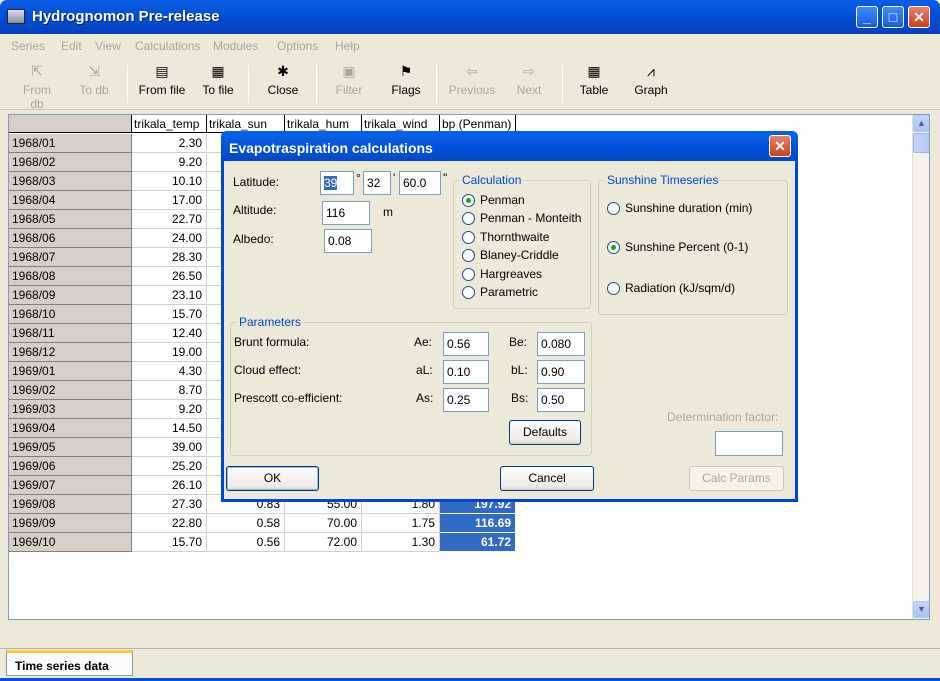  Describe the element at coordinates (749, 443) in the screenshot. I see `determination-factor-input` at that location.